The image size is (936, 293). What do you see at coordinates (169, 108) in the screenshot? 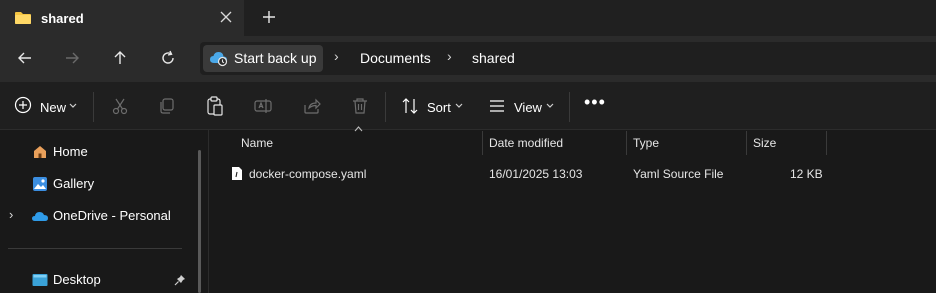
I see `copy-icon` at bounding box center [169, 108].